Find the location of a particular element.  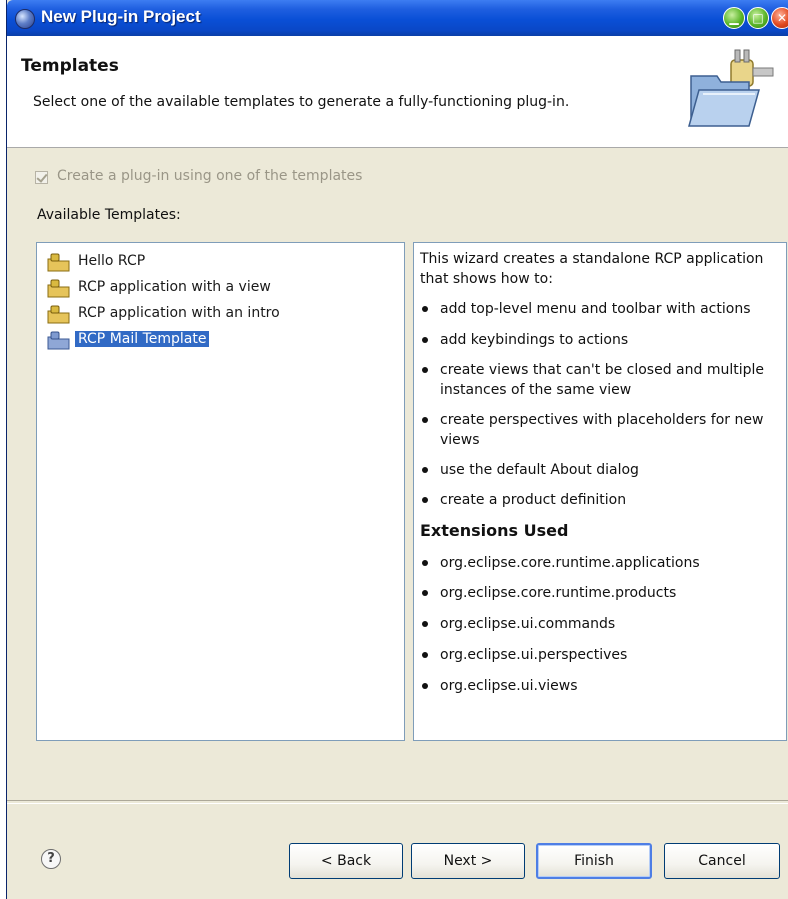

template-label: RCP application with an intro is located at coordinates (179, 313).